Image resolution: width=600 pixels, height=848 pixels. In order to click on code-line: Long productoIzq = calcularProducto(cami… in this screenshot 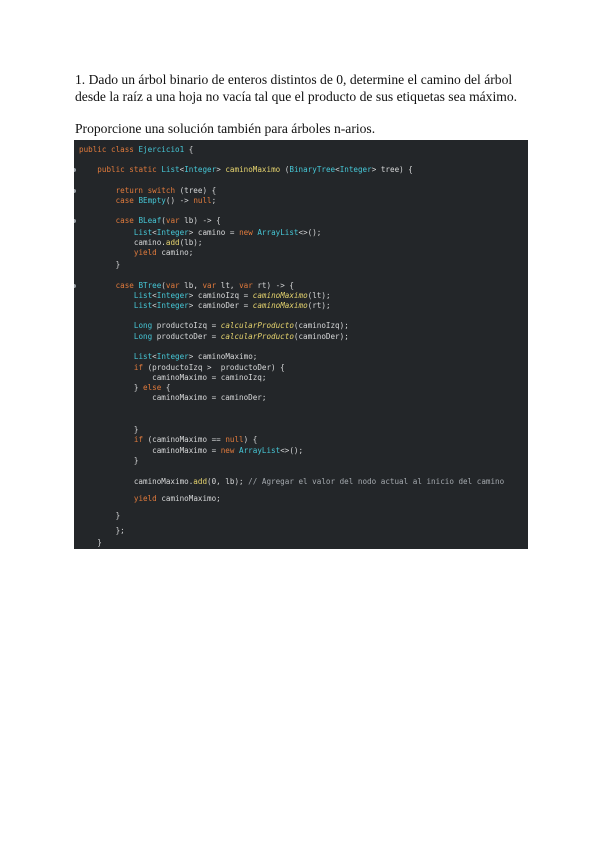, I will do `click(214, 326)`.